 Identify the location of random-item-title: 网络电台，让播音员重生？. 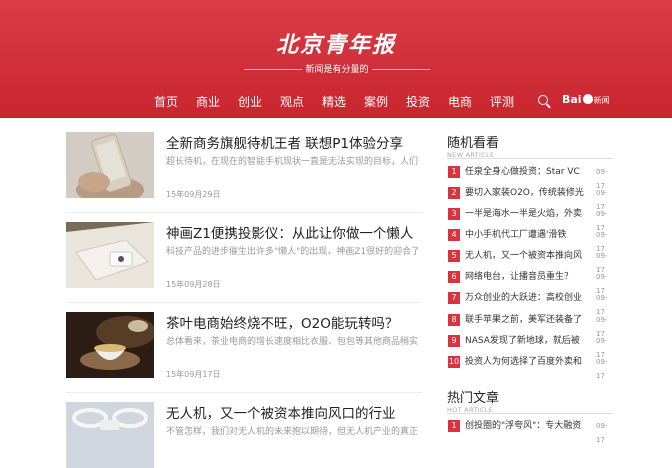
(526, 277).